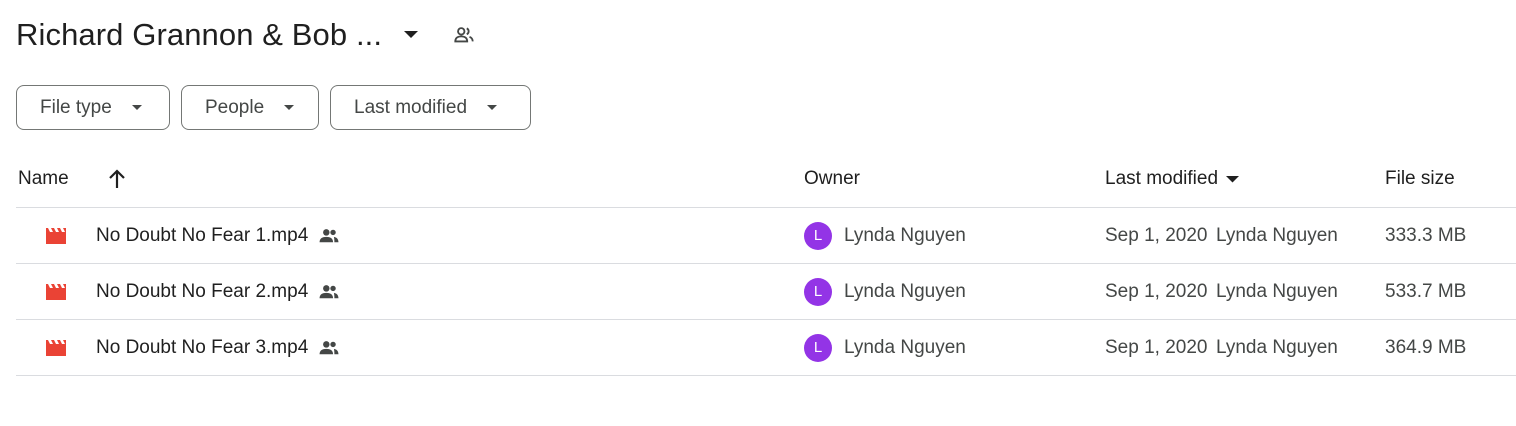  What do you see at coordinates (76, 107) in the screenshot?
I see `file-type-filter-label: File type` at bounding box center [76, 107].